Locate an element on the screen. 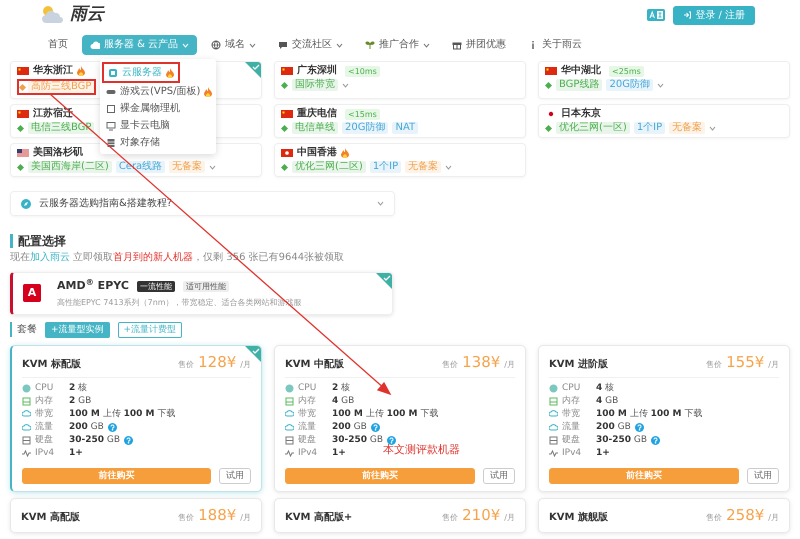 This screenshot has width=800, height=539. spec-value: 2 GB is located at coordinates (80, 401).